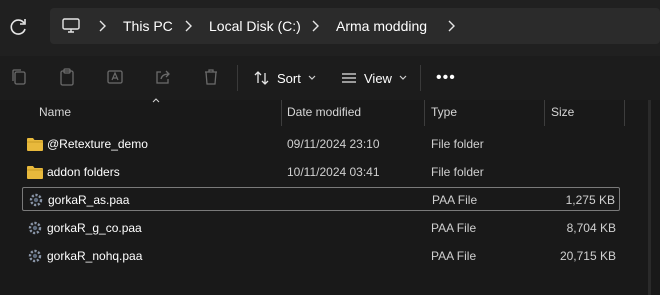 The image size is (660, 295). I want to click on sort-button: Sort, so click(285, 78).